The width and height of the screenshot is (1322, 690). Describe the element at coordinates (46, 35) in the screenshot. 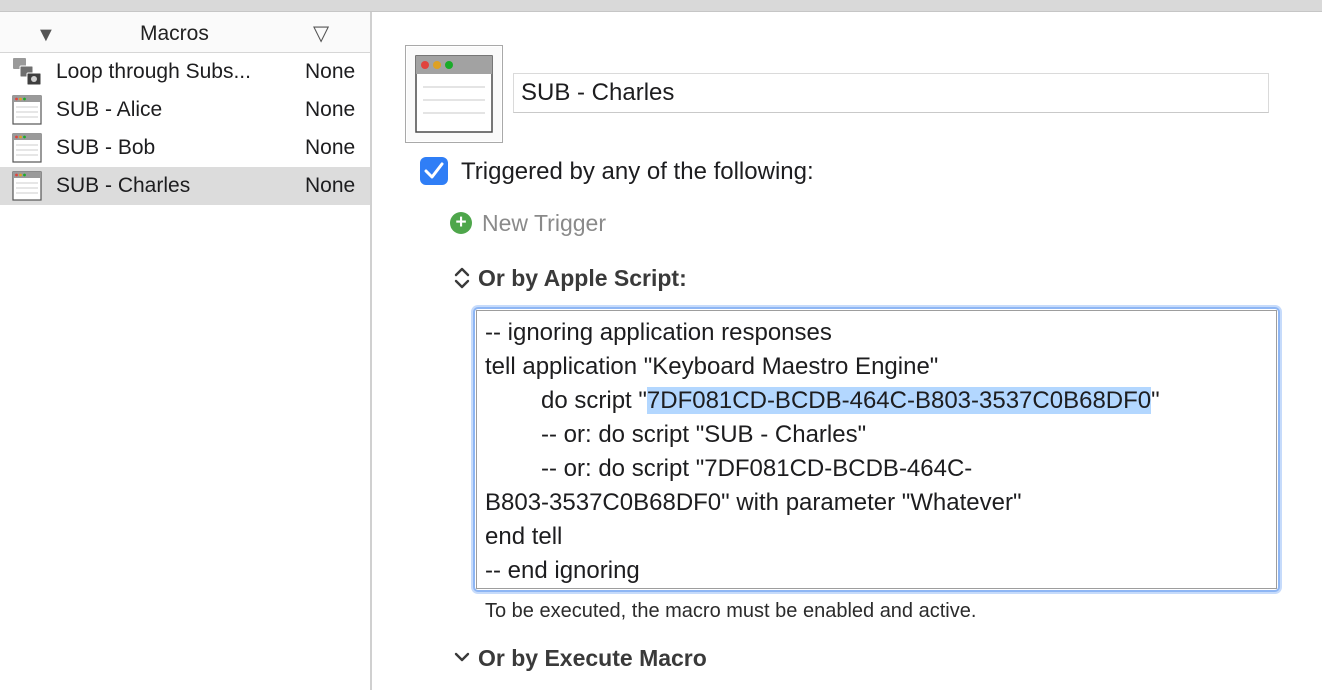

I see `triangle-down-icon: ▼` at that location.